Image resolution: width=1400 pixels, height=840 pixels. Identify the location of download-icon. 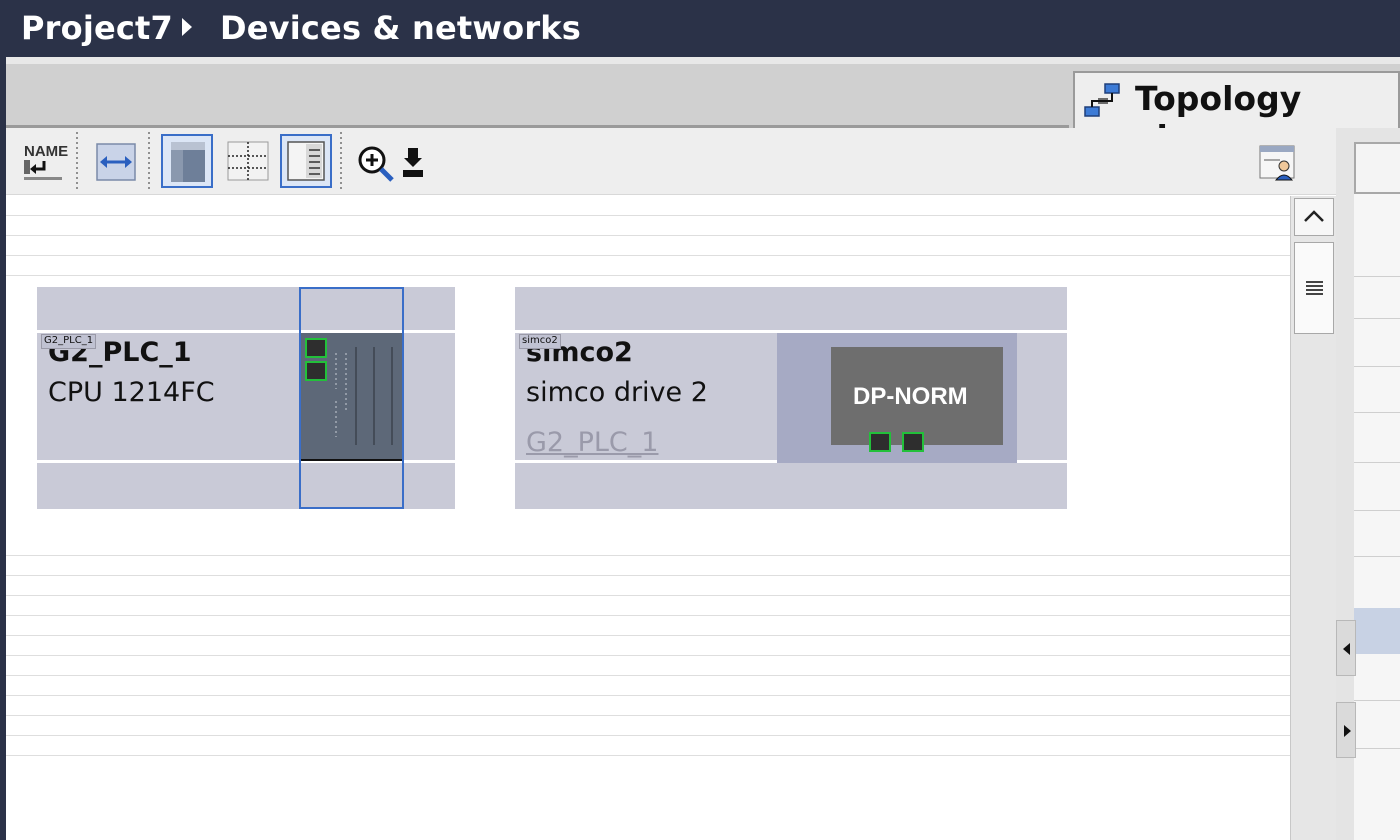
(413, 162).